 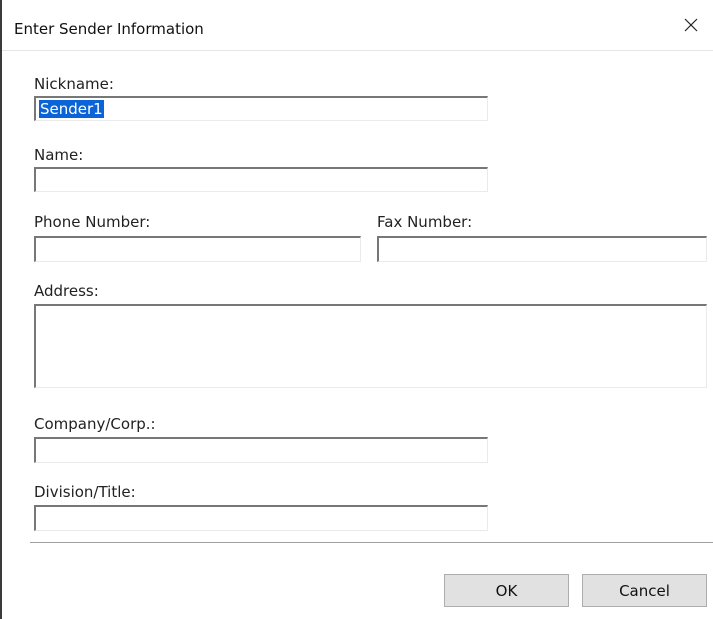 I want to click on name-label: Name:, so click(x=59, y=155).